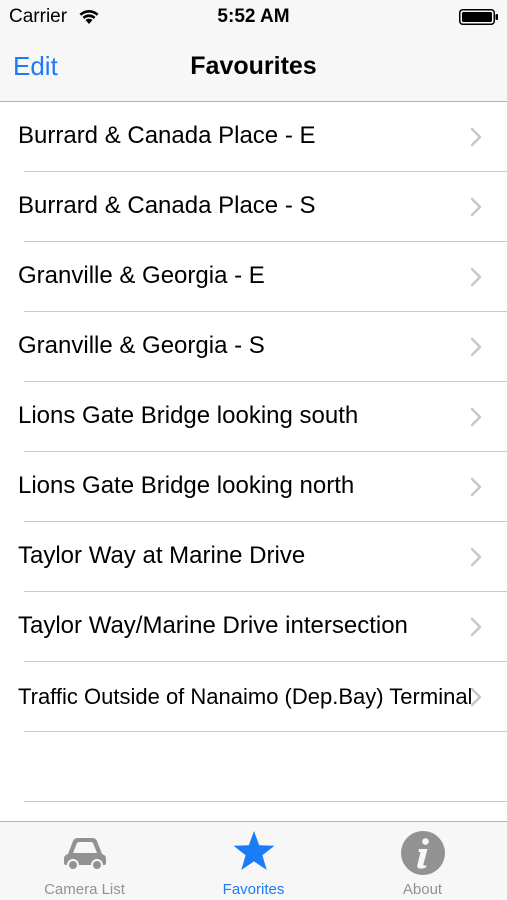 This screenshot has width=507, height=900. What do you see at coordinates (422, 889) in the screenshot?
I see `tab-label: About` at bounding box center [422, 889].